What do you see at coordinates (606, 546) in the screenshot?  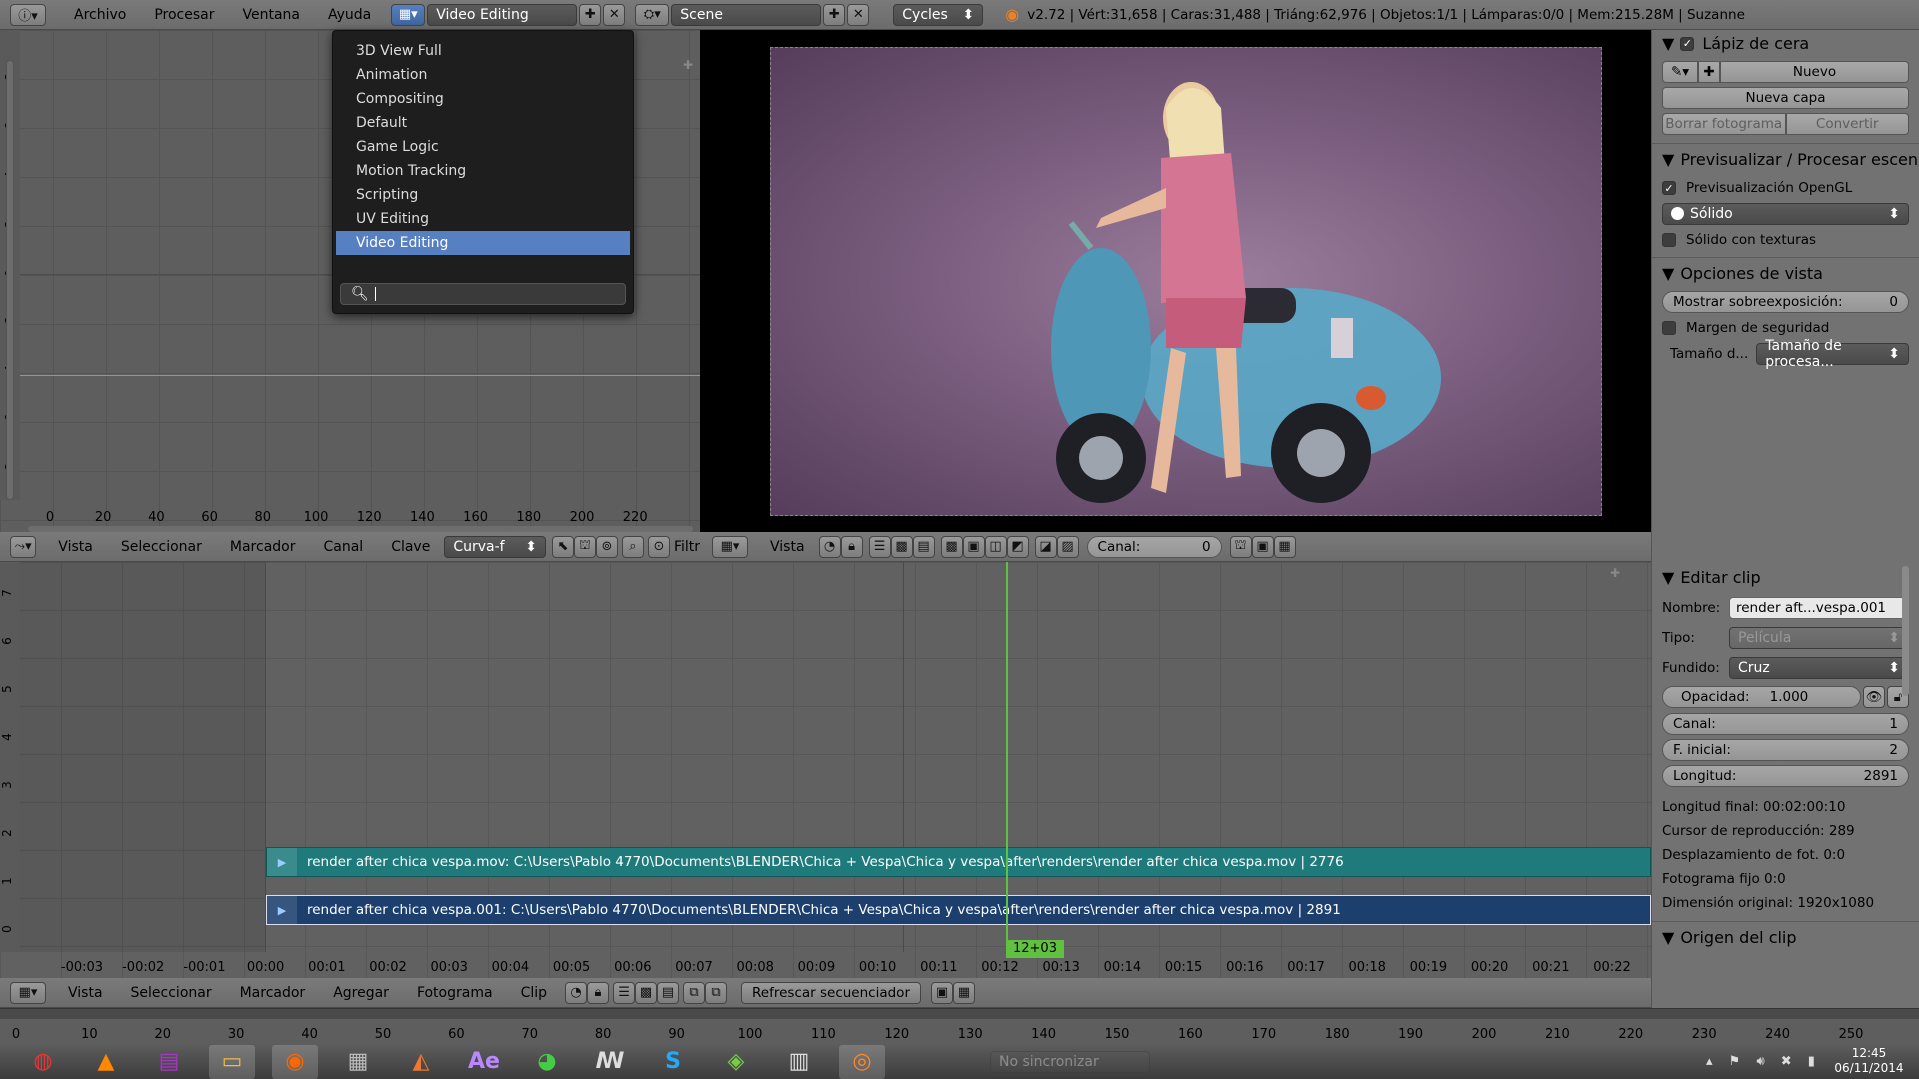 I see `pivot-icon: ⊚` at bounding box center [606, 546].